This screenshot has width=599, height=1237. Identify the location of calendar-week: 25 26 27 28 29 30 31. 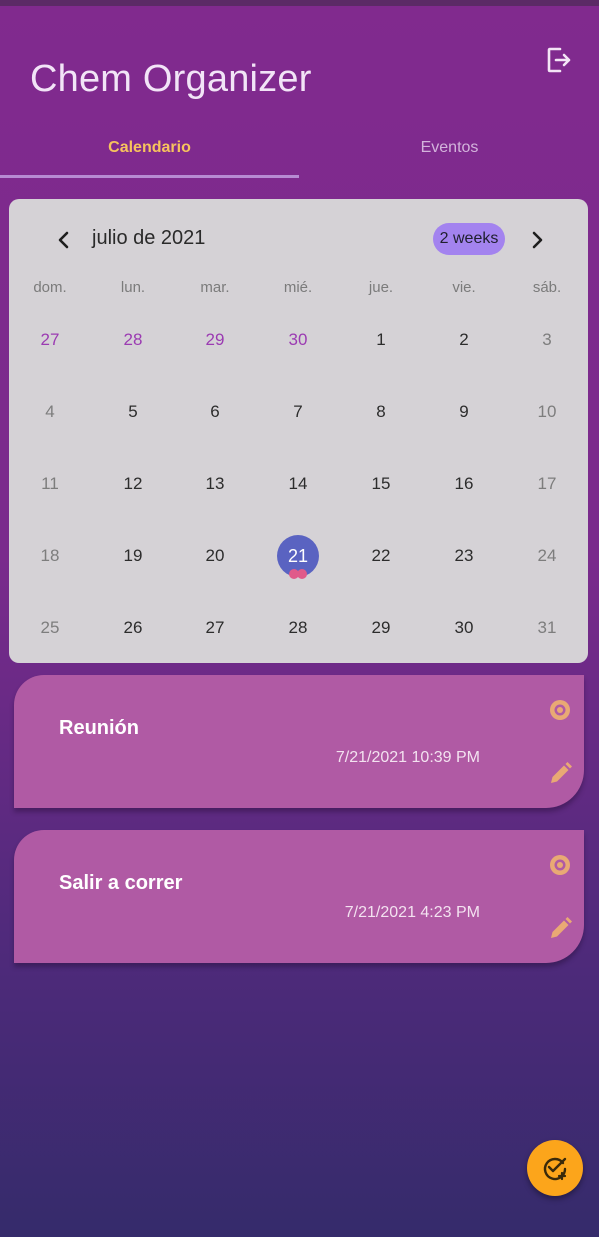
(298, 628).